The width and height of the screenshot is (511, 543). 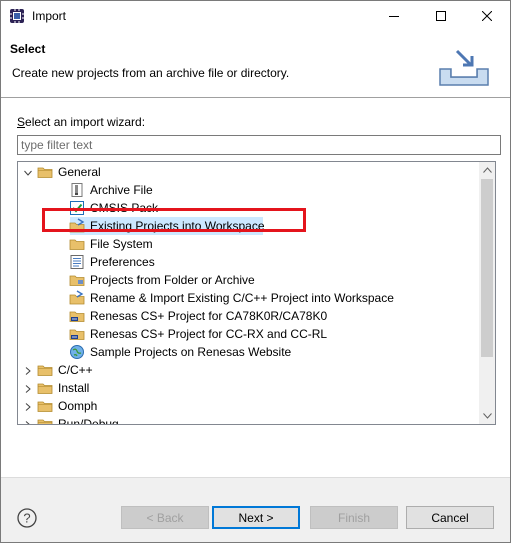 What do you see at coordinates (77, 352) in the screenshot?
I see `globe-icon` at bounding box center [77, 352].